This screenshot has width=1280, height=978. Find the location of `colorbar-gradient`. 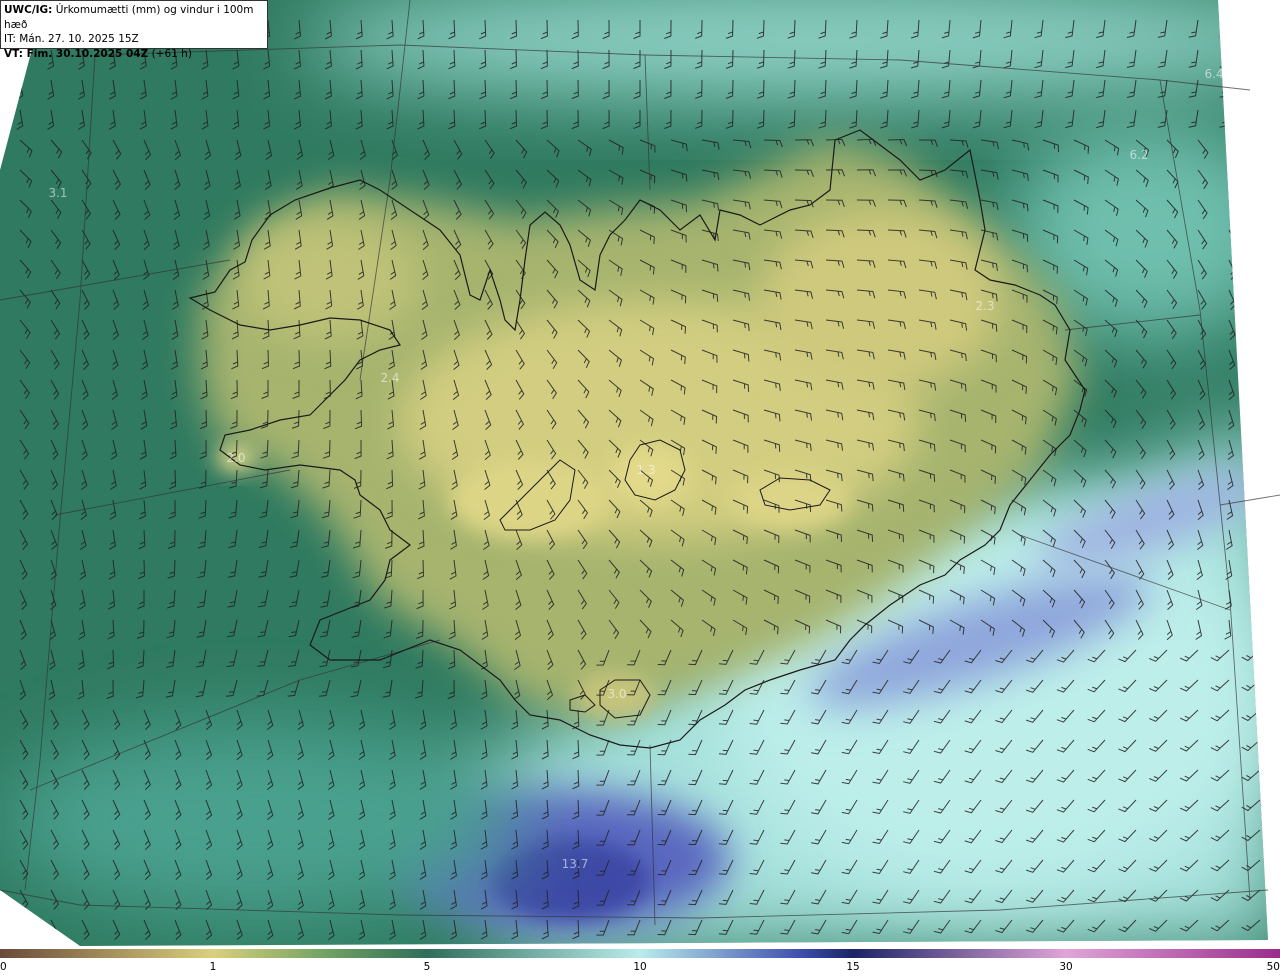

colorbar-gradient is located at coordinates (640, 953).